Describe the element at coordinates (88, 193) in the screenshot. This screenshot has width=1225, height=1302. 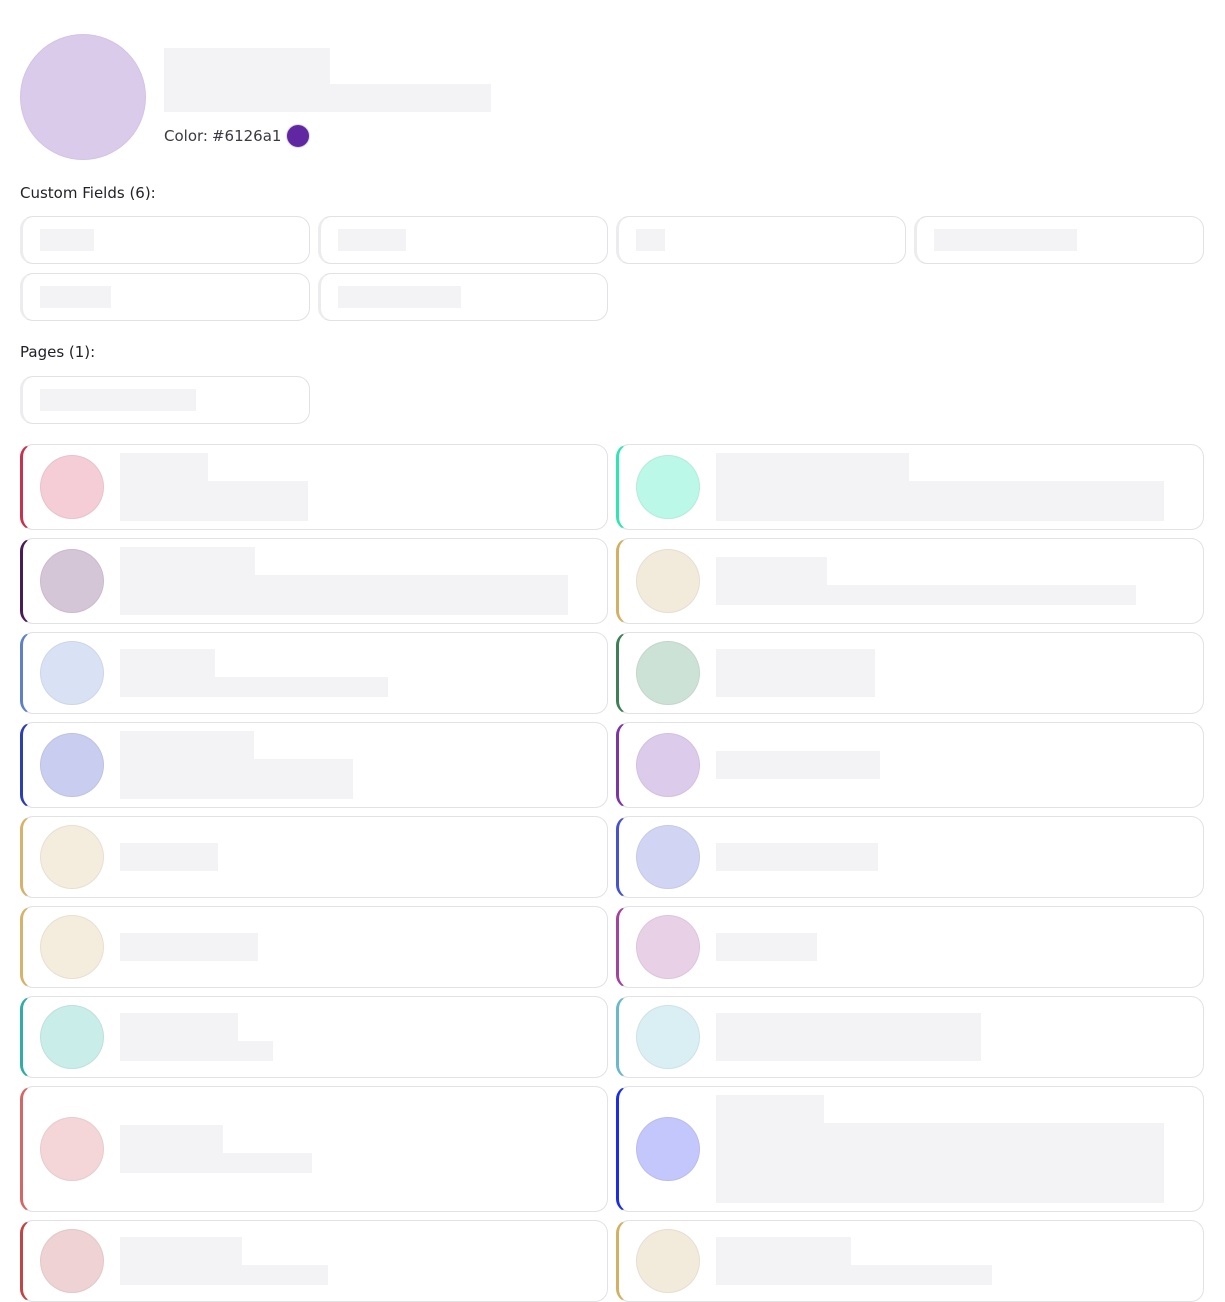
I see `custom-fields-title: Custom Fields (6):` at that location.